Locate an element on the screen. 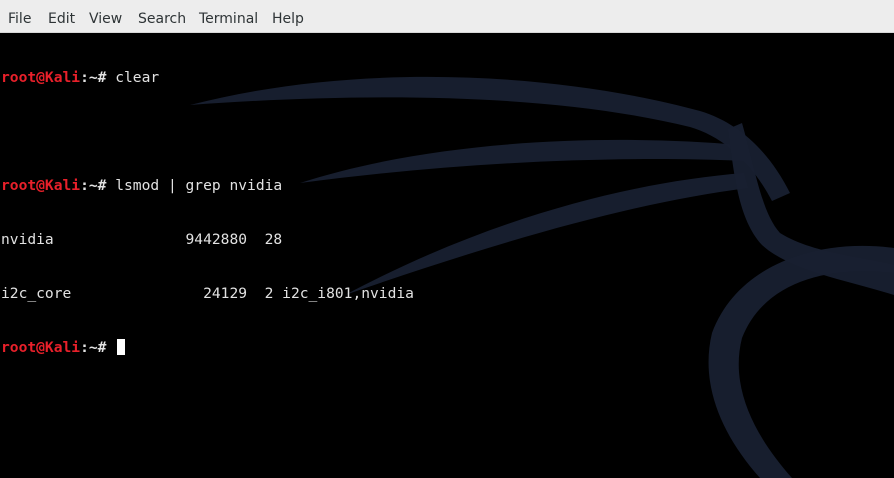 The width and height of the screenshot is (894, 478). text-cursor is located at coordinates (121, 347).